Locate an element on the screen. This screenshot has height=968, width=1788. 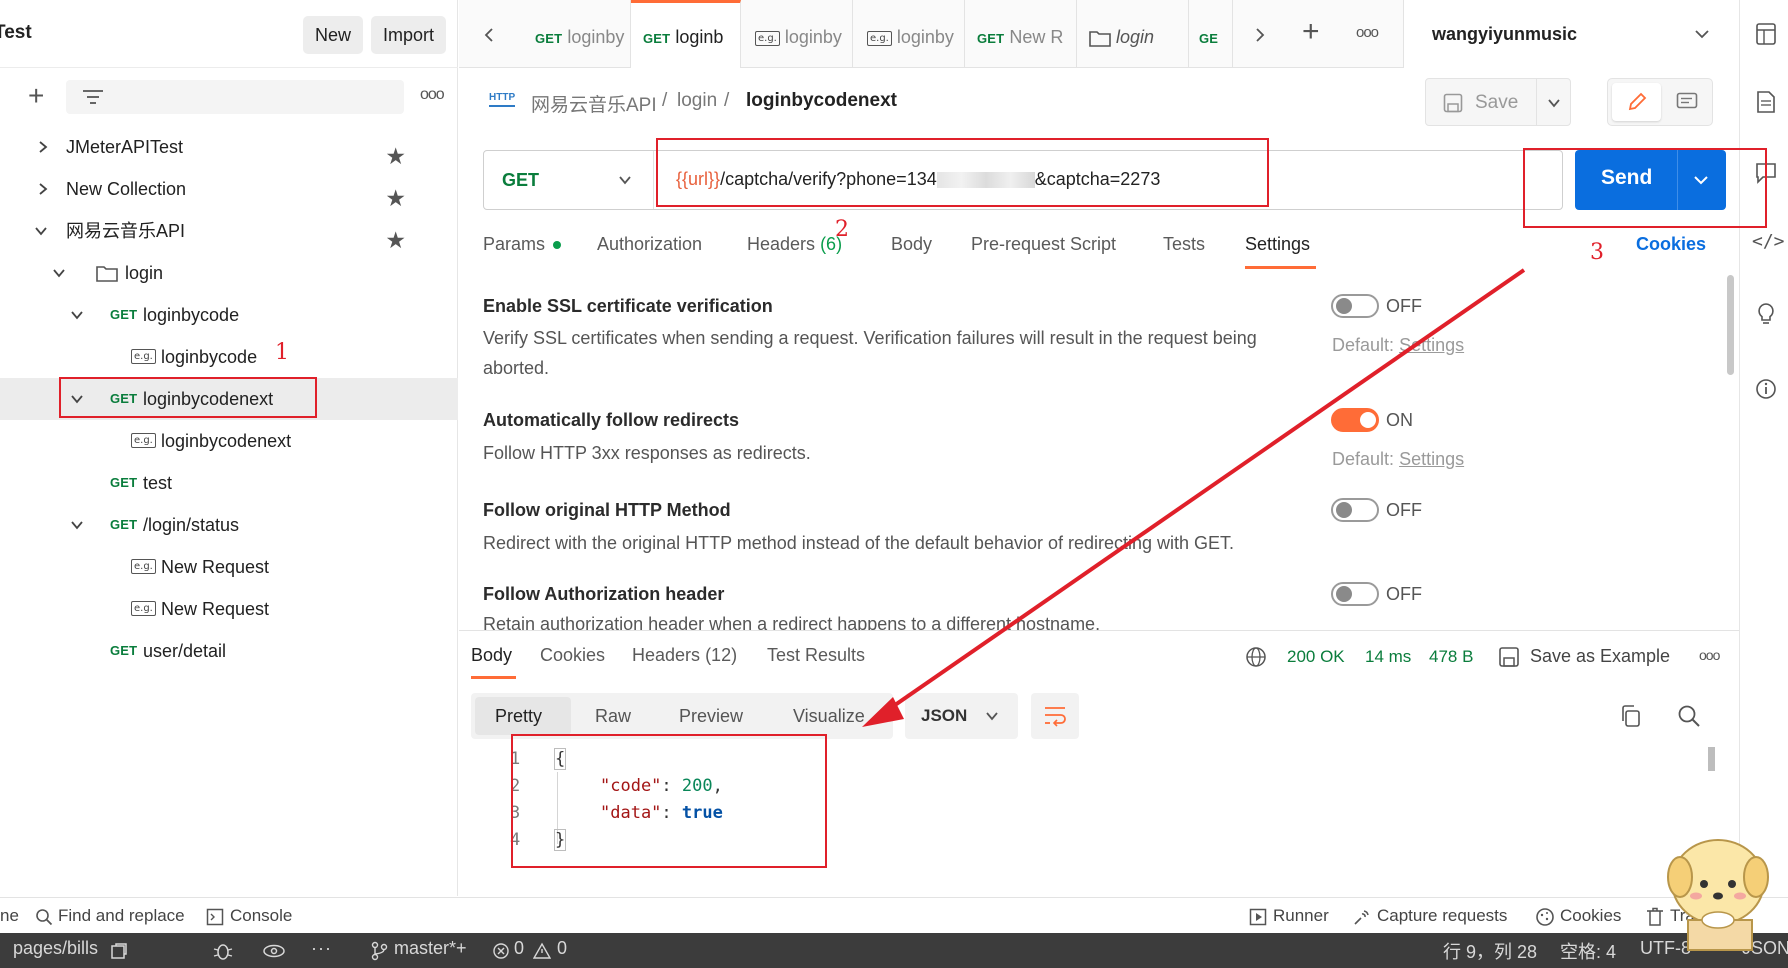
status-warnings: 0 is located at coordinates (562, 948).